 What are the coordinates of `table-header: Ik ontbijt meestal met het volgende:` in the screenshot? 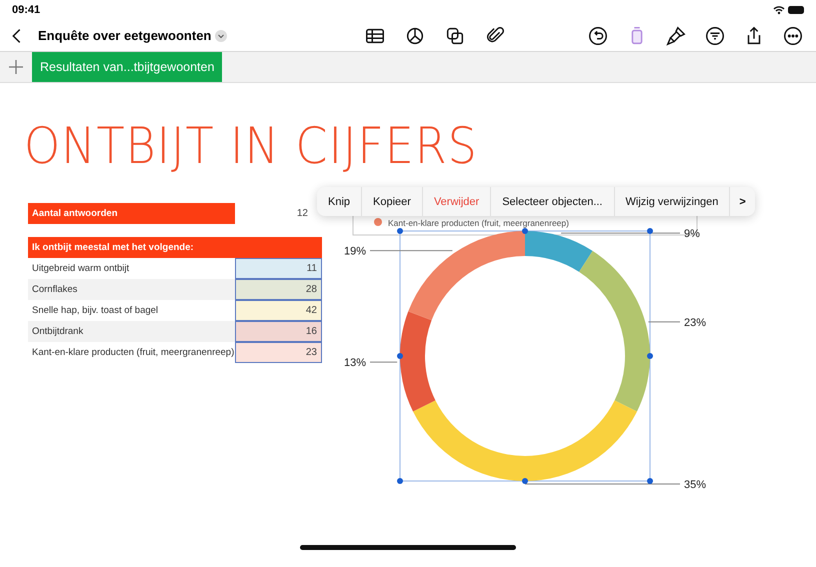 It's located at (175, 247).